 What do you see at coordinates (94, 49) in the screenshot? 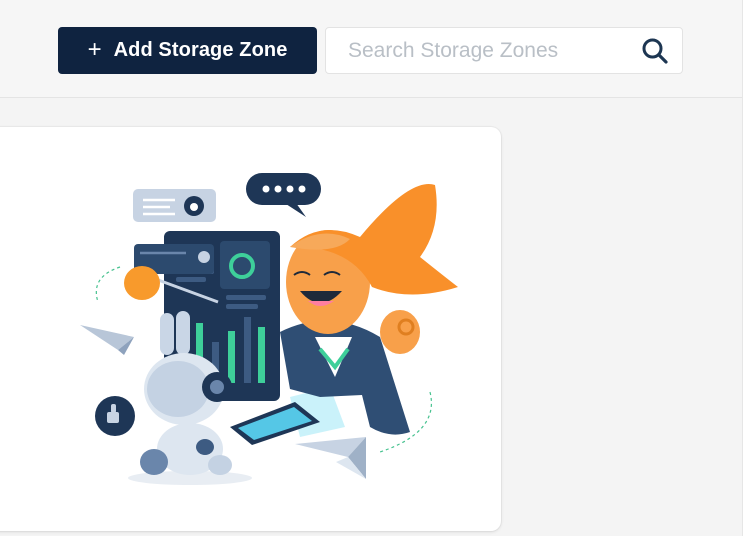
I see `plus-icon: +` at bounding box center [94, 49].